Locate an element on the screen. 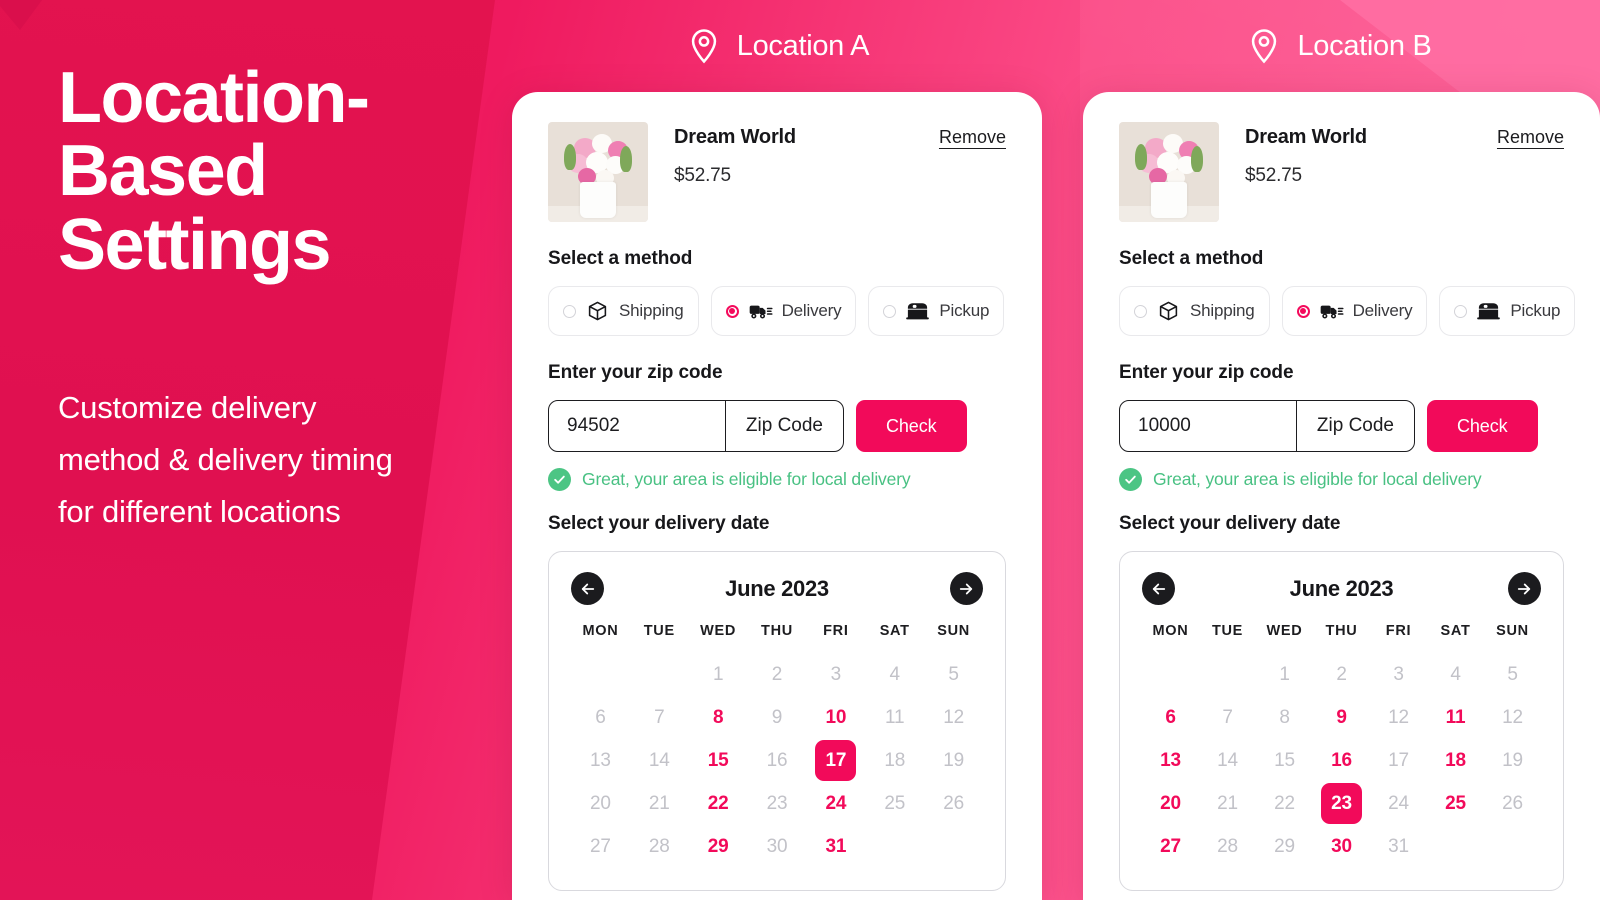 Image resolution: width=1600 pixels, height=900 pixels. radio-delivery-a is located at coordinates (732, 311).